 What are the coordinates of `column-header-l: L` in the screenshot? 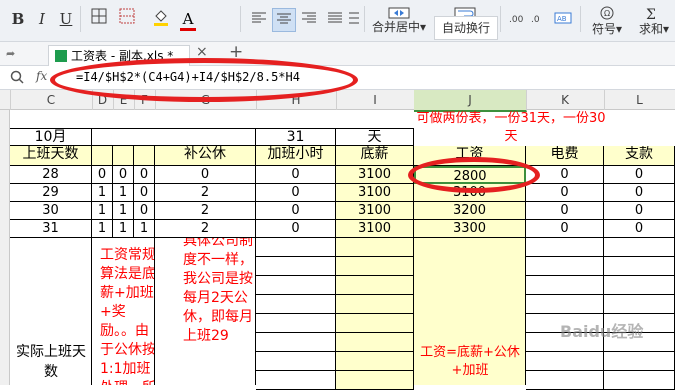 It's located at (639, 100).